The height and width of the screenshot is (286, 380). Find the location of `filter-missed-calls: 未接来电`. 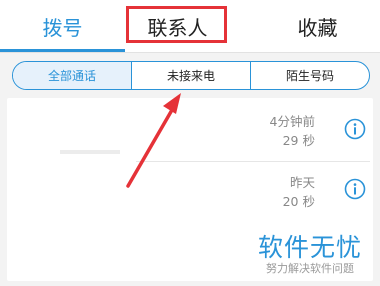

filter-missed-calls: 未接来电 is located at coordinates (191, 75).